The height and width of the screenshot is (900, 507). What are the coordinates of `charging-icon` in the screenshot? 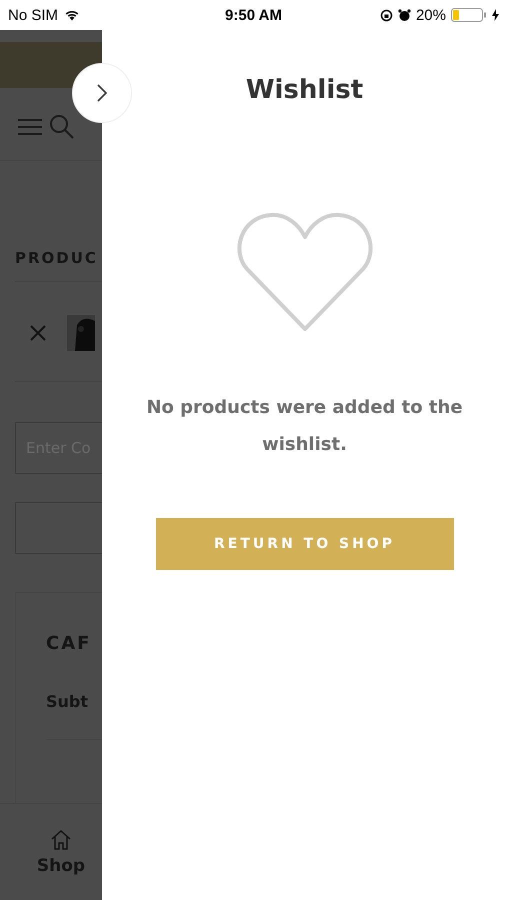 It's located at (495, 15).